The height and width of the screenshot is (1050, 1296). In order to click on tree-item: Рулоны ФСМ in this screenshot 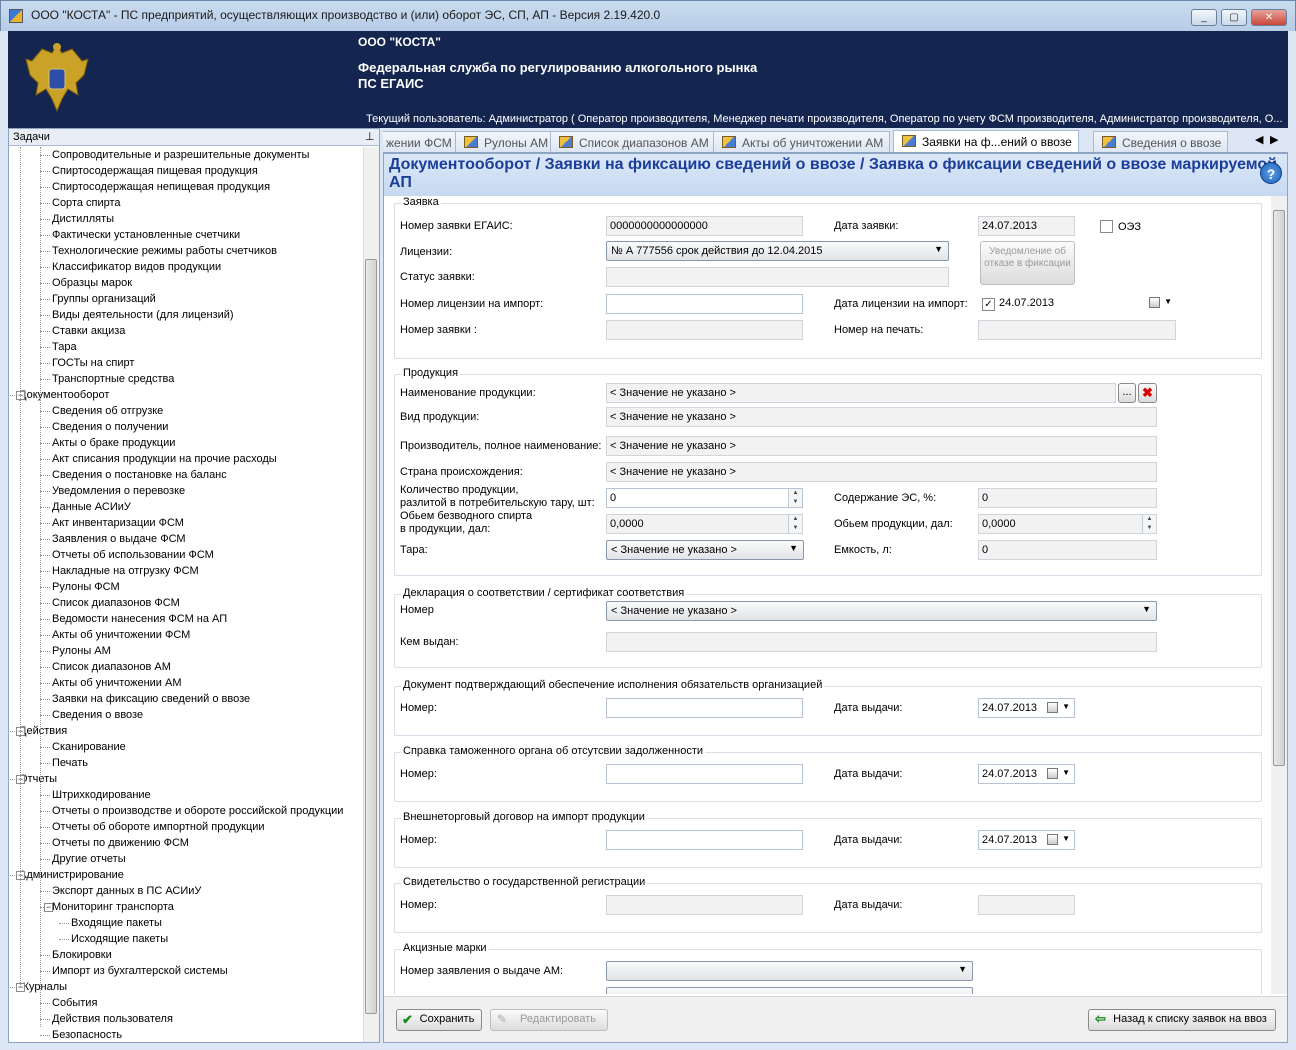, I will do `click(86, 587)`.